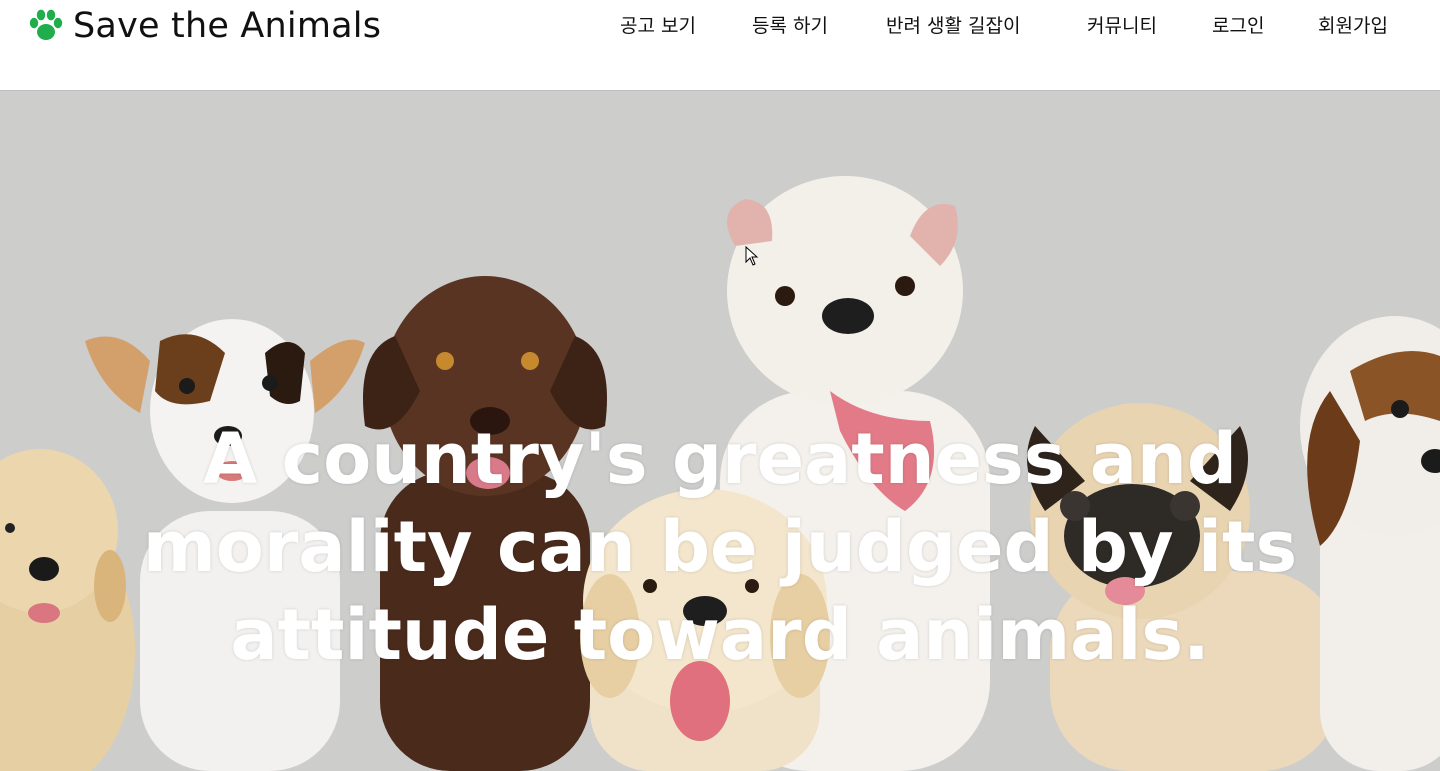 The height and width of the screenshot is (771, 1440). What do you see at coordinates (67, 610) in the screenshot?
I see `golden-puppy-left` at bounding box center [67, 610].